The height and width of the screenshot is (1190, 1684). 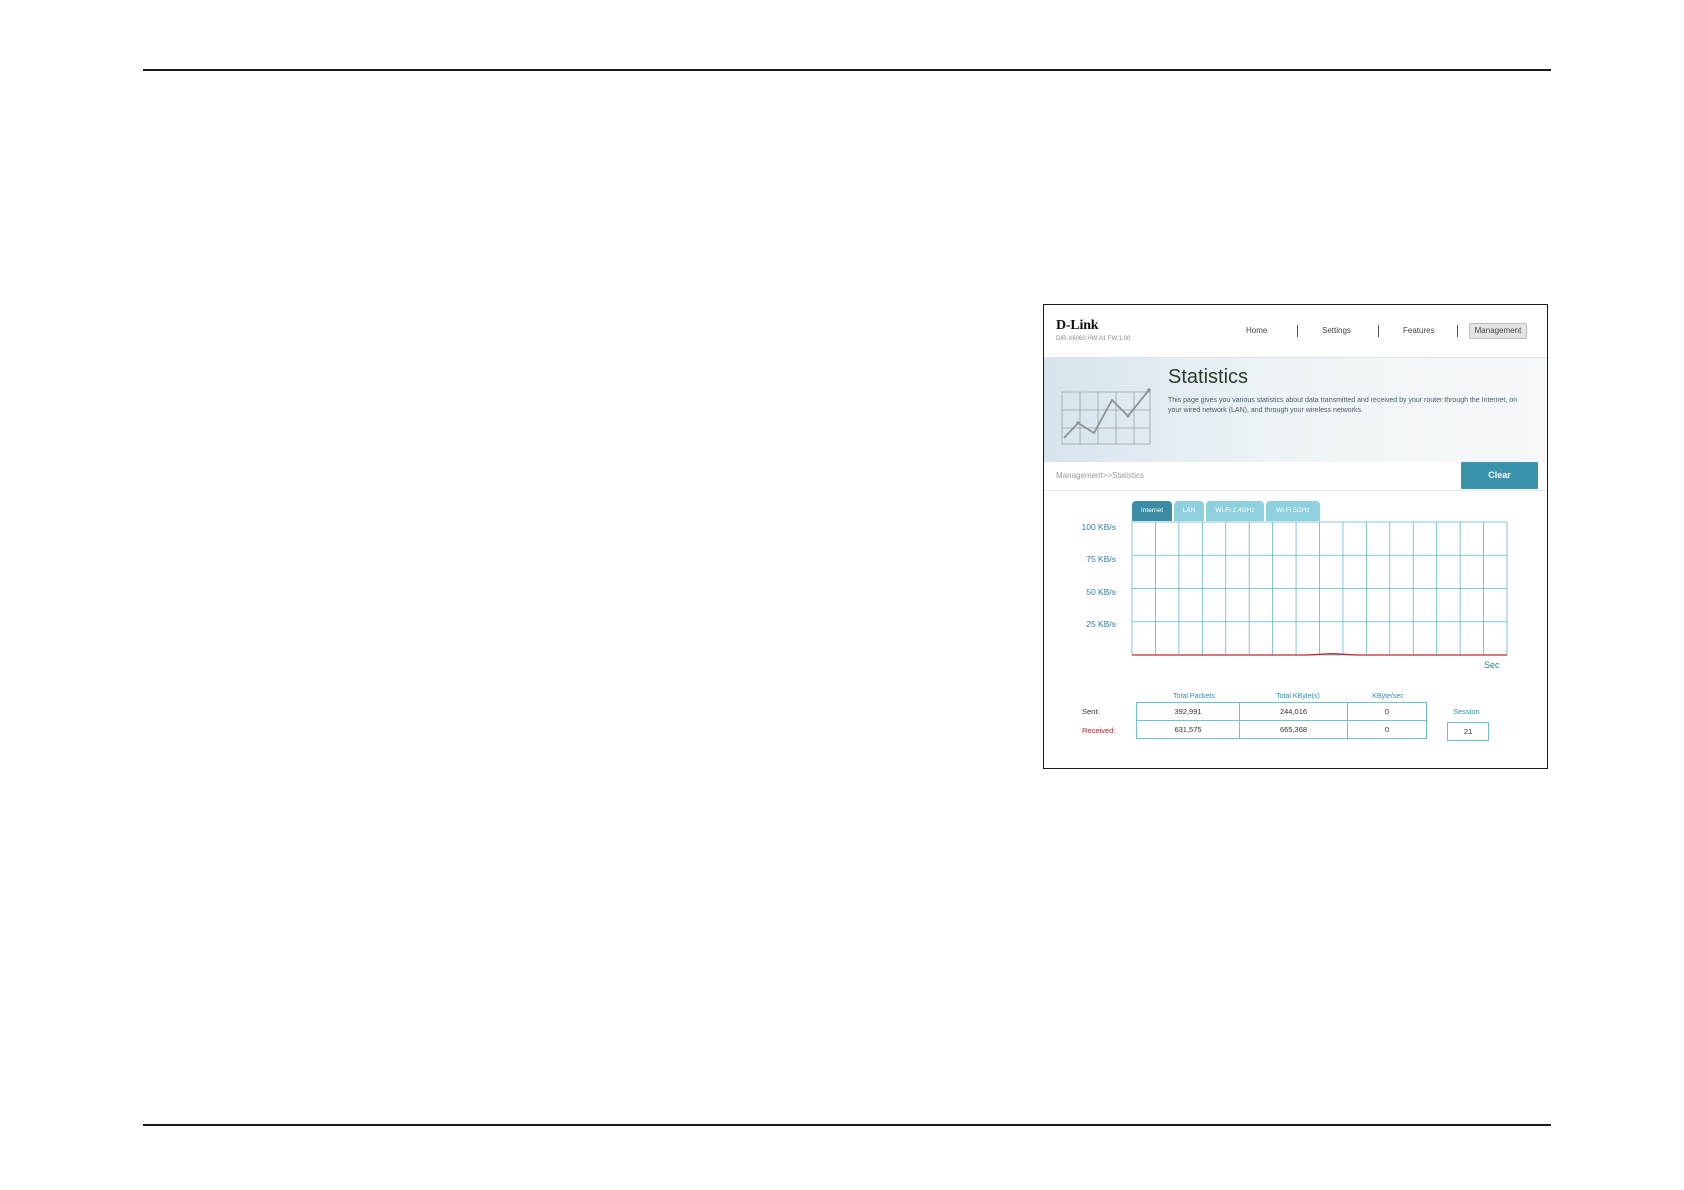 What do you see at coordinates (847, 1125) in the screenshot?
I see `bottom-rule` at bounding box center [847, 1125].